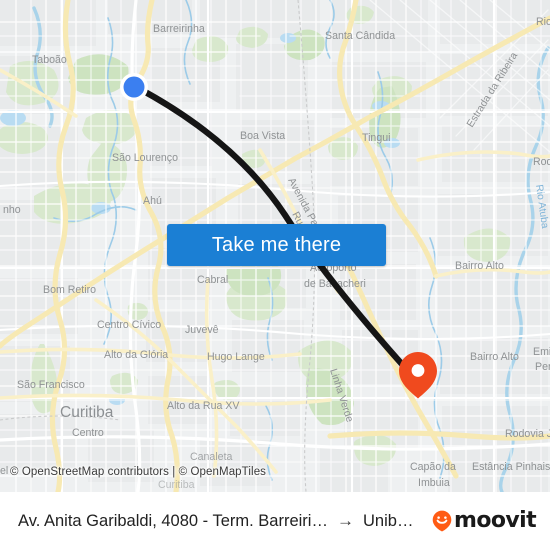  I want to click on svg-text: Alto da Glória, so click(136, 355).